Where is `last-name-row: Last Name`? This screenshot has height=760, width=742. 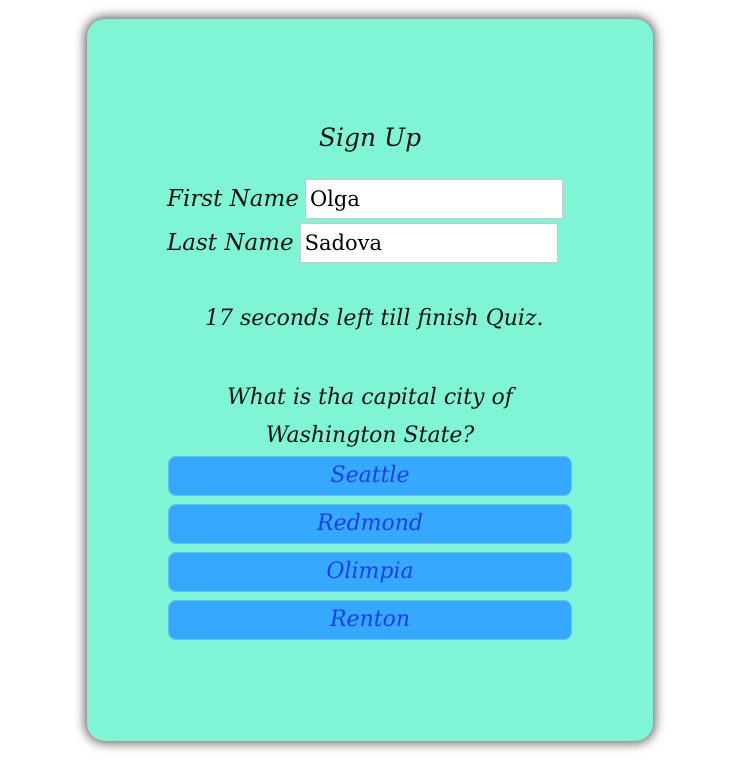 last-name-row: Last Name is located at coordinates (362, 243).